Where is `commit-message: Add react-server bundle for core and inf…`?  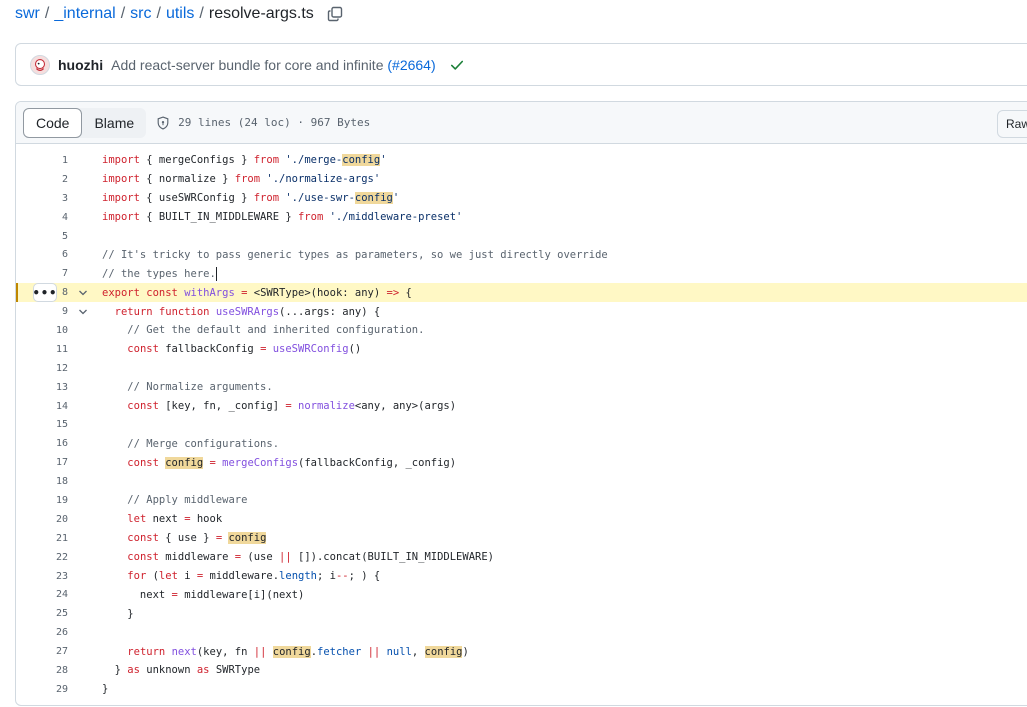
commit-message: Add react-server bundle for core and inf… is located at coordinates (247, 65).